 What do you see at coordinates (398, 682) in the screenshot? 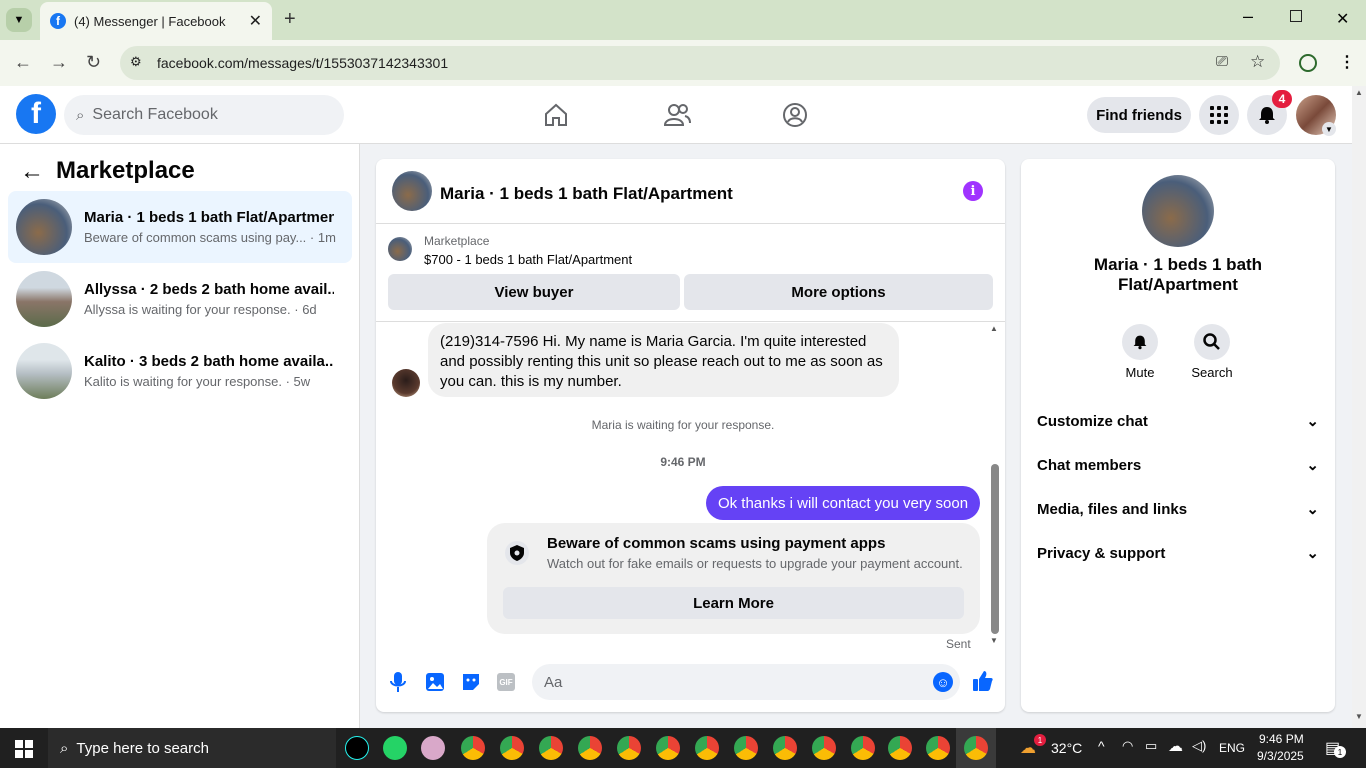
I see `microphone-icon` at bounding box center [398, 682].